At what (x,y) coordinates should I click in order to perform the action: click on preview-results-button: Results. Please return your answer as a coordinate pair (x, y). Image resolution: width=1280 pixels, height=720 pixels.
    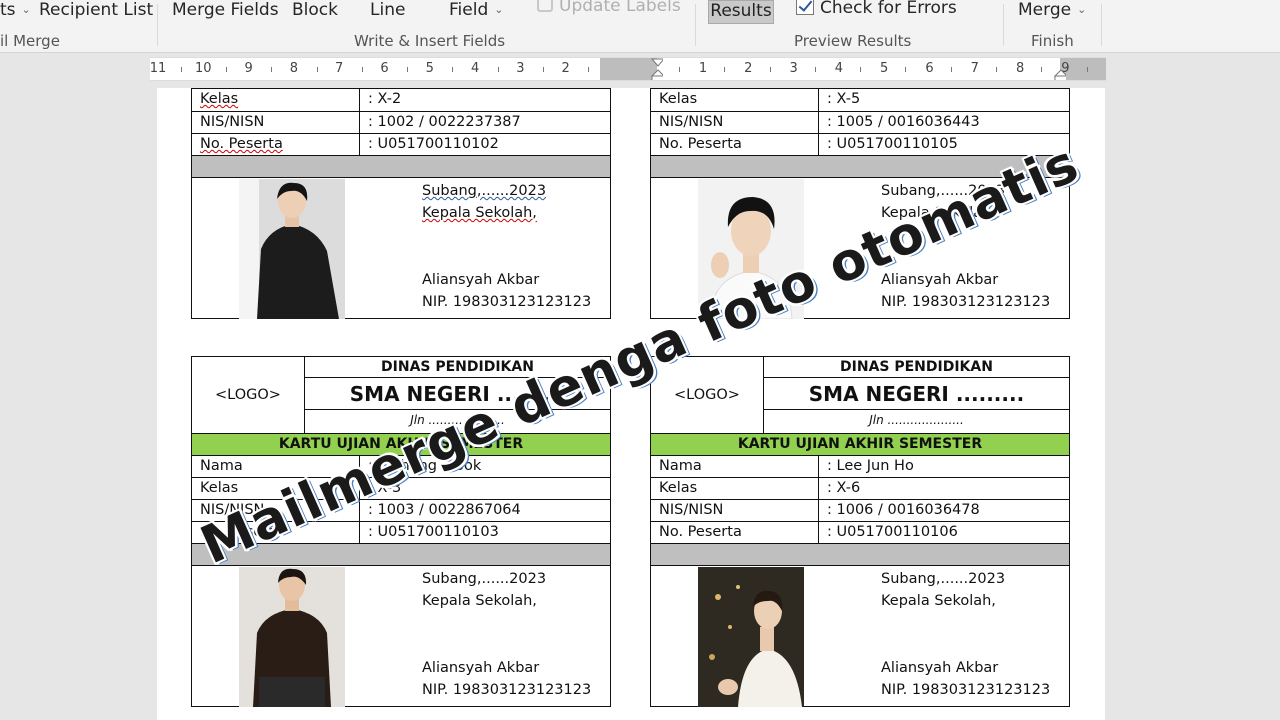
    Looking at the image, I should click on (741, 12).